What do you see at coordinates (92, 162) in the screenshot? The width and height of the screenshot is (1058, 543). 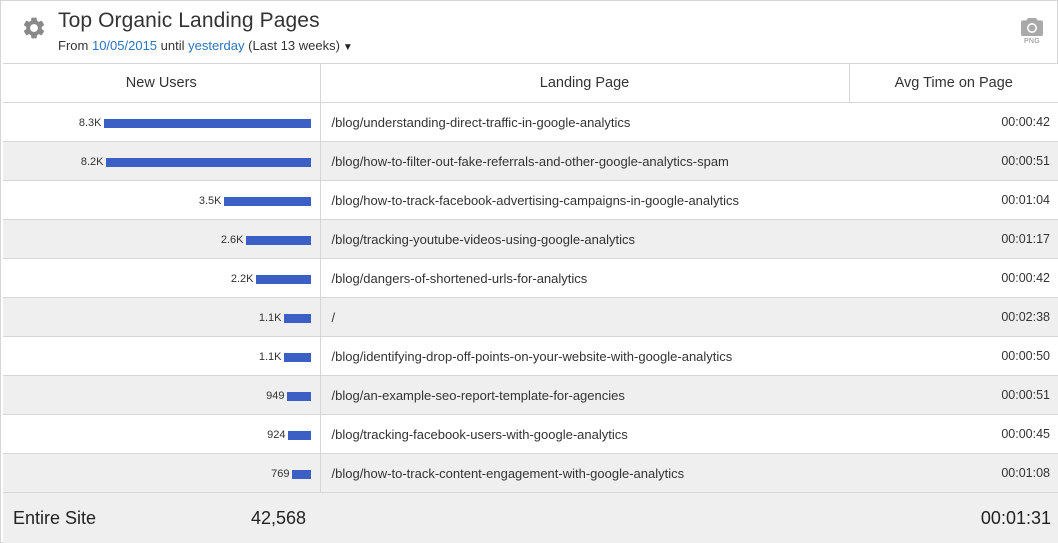 I see `new-users-value: 8.2K` at bounding box center [92, 162].